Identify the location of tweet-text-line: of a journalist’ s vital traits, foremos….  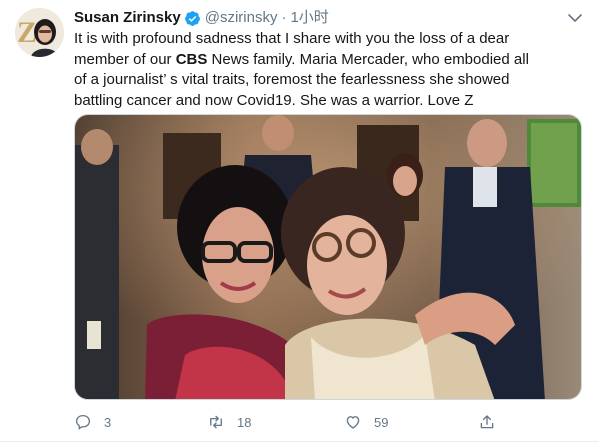
(292, 79).